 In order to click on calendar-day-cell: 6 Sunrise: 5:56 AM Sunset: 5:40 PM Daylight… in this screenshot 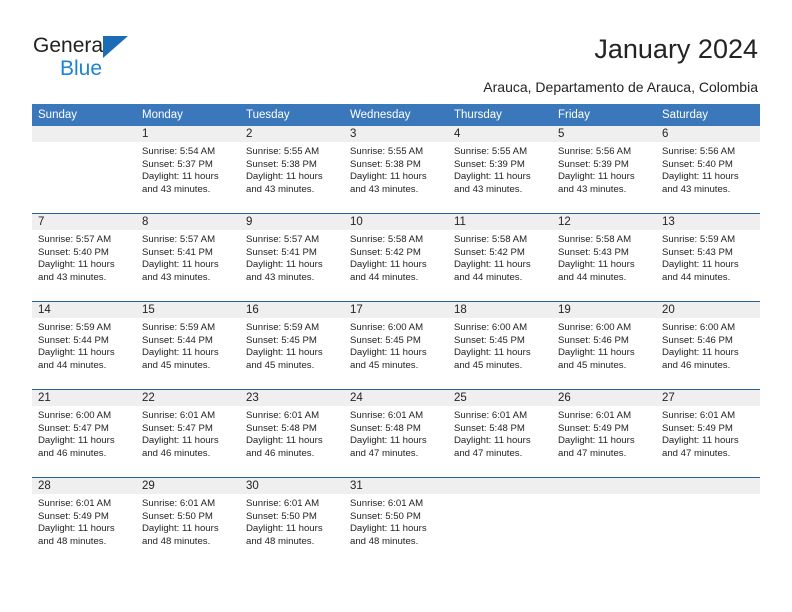, I will do `click(708, 169)`.